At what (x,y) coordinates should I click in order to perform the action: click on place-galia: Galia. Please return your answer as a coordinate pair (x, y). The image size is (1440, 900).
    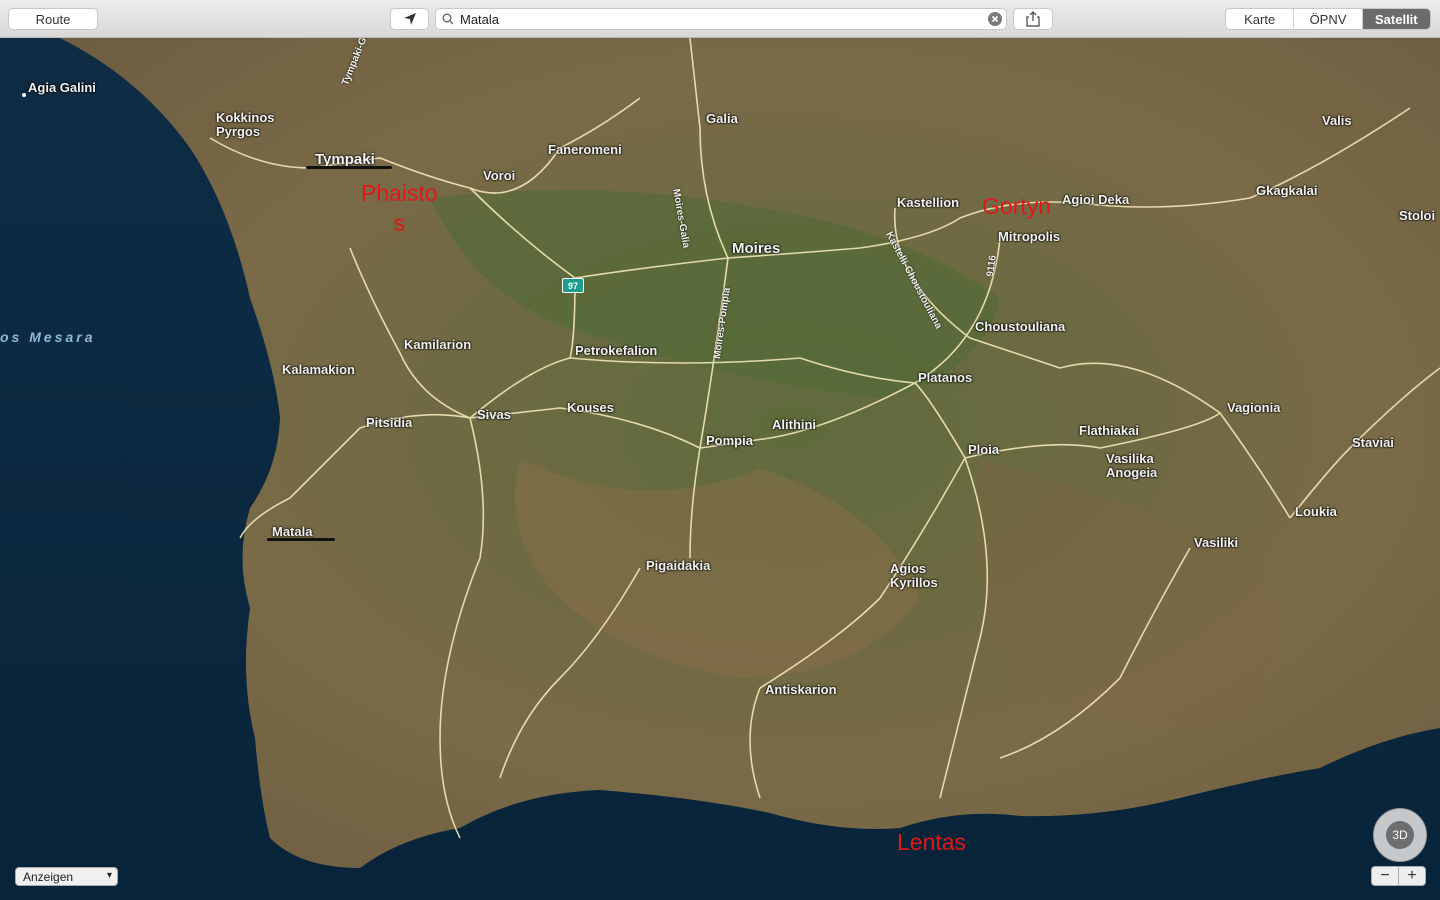
    Looking at the image, I should click on (722, 118).